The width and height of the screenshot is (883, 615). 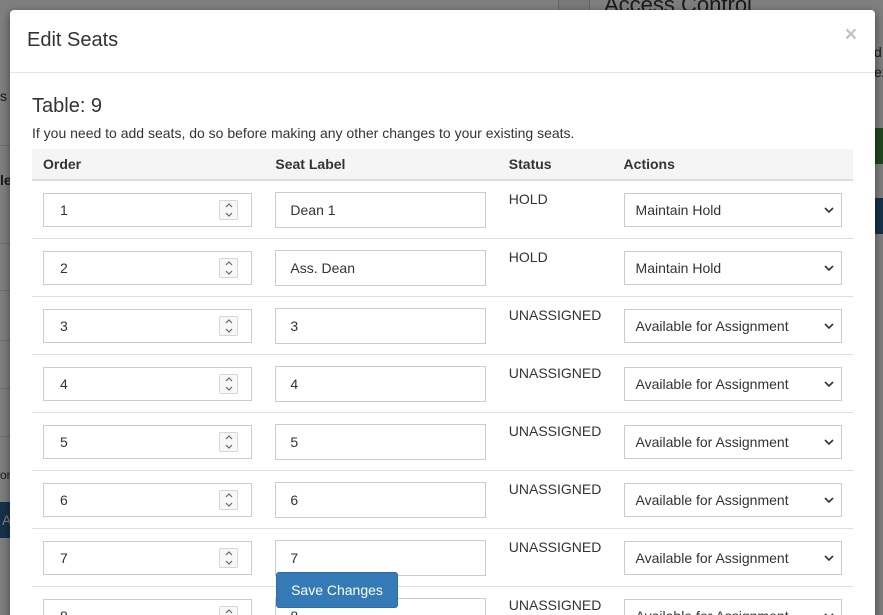 I want to click on seat-label-value: 5, so click(x=294, y=441).